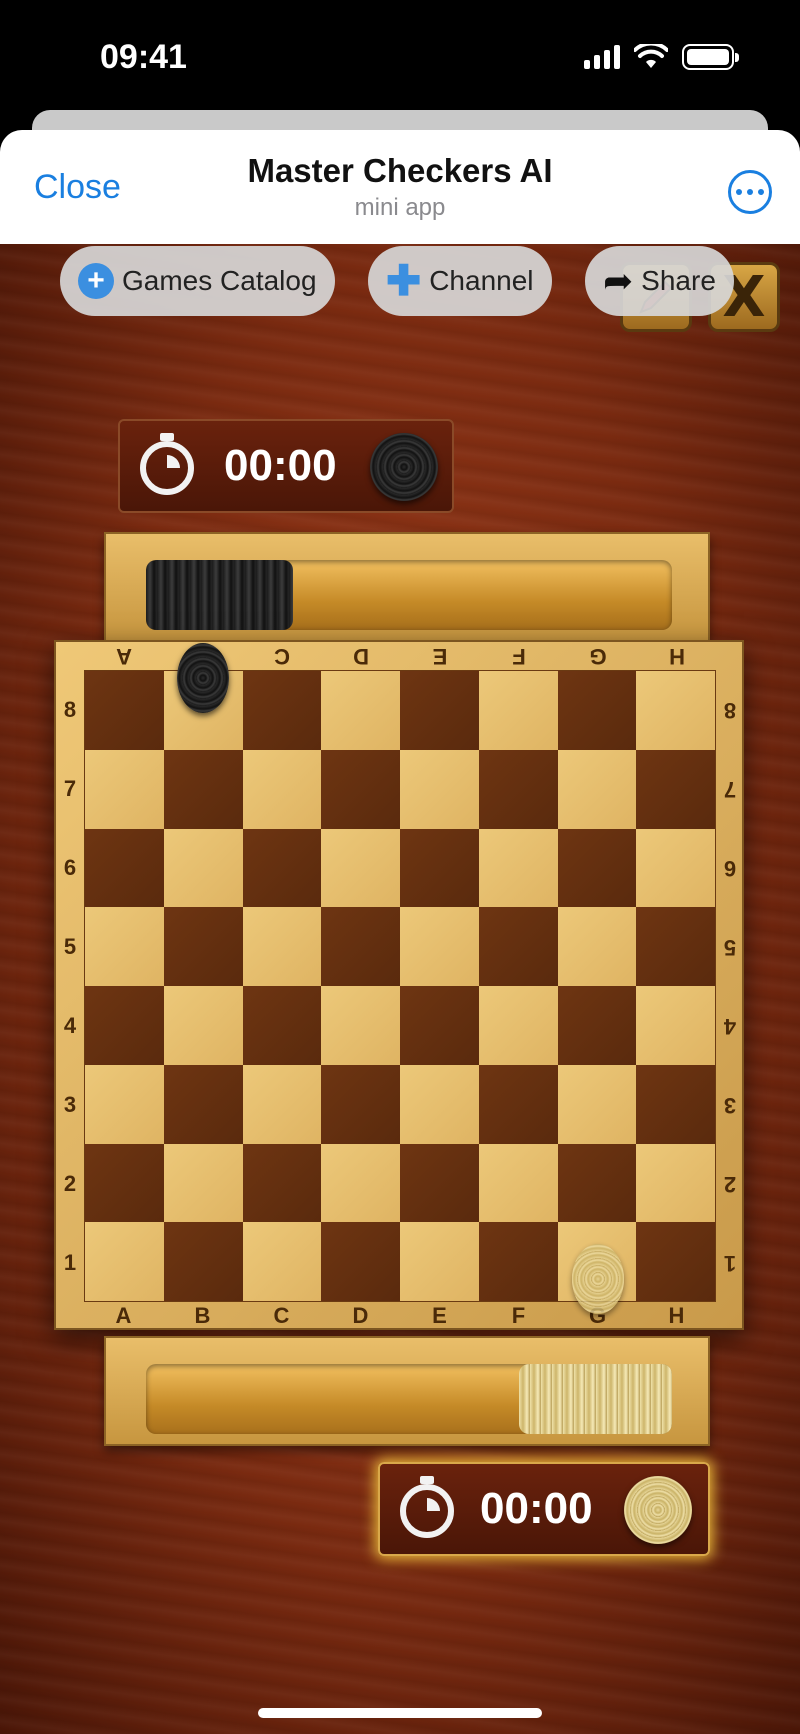 The image size is (800, 1734). What do you see at coordinates (203, 1104) in the screenshot?
I see `board-square-b3` at bounding box center [203, 1104].